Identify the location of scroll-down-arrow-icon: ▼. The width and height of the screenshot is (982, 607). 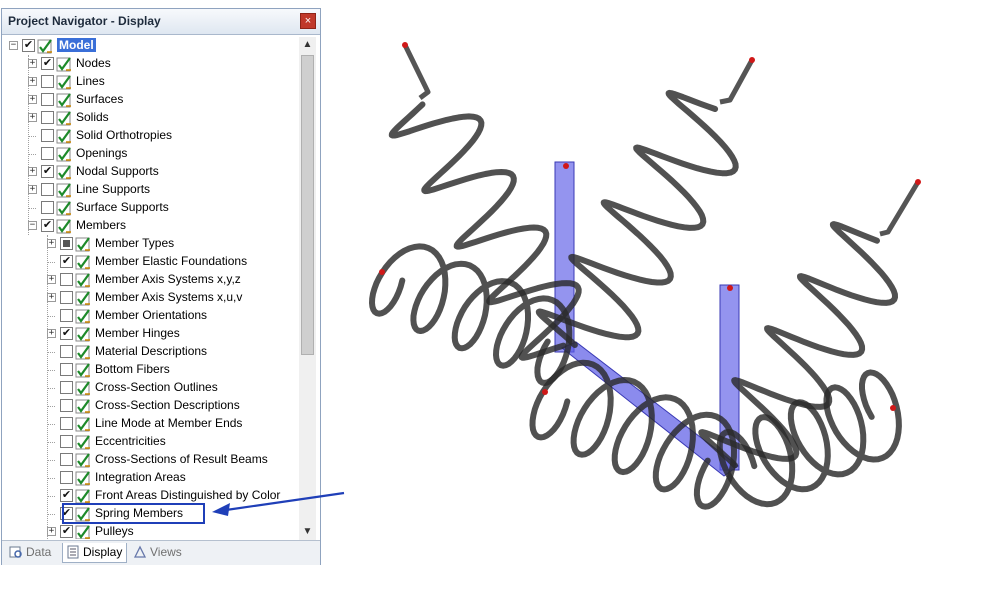
(307, 532).